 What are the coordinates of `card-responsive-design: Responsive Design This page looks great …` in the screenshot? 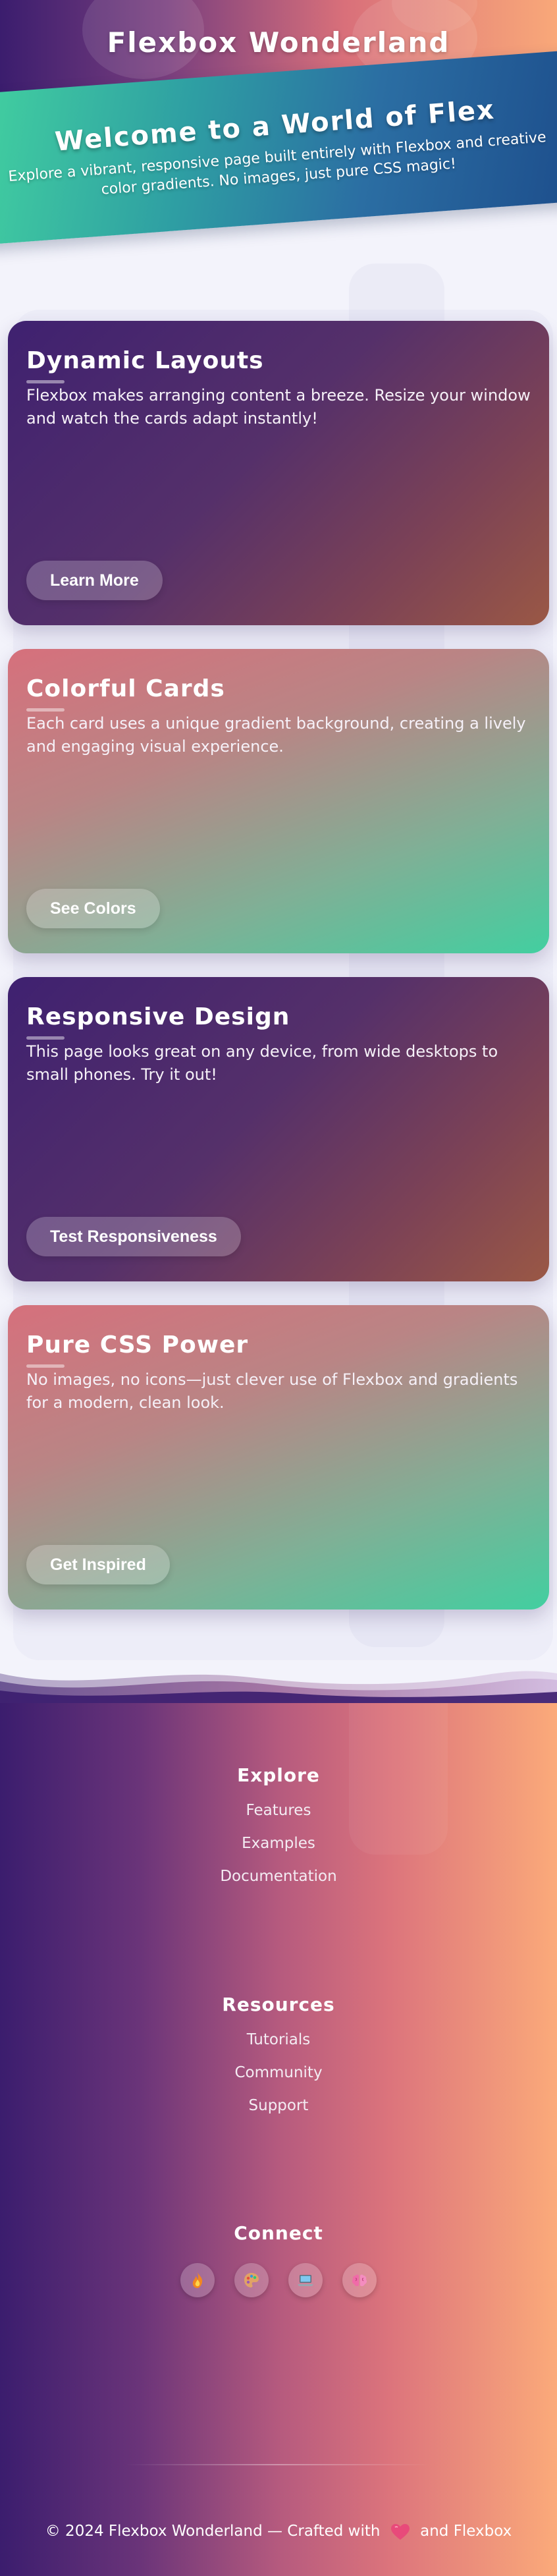 It's located at (278, 1129).